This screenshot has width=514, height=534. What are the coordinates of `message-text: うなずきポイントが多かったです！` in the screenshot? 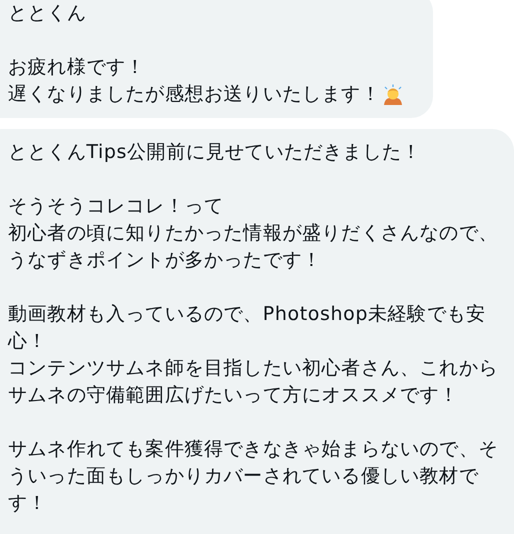 It's located at (165, 260).